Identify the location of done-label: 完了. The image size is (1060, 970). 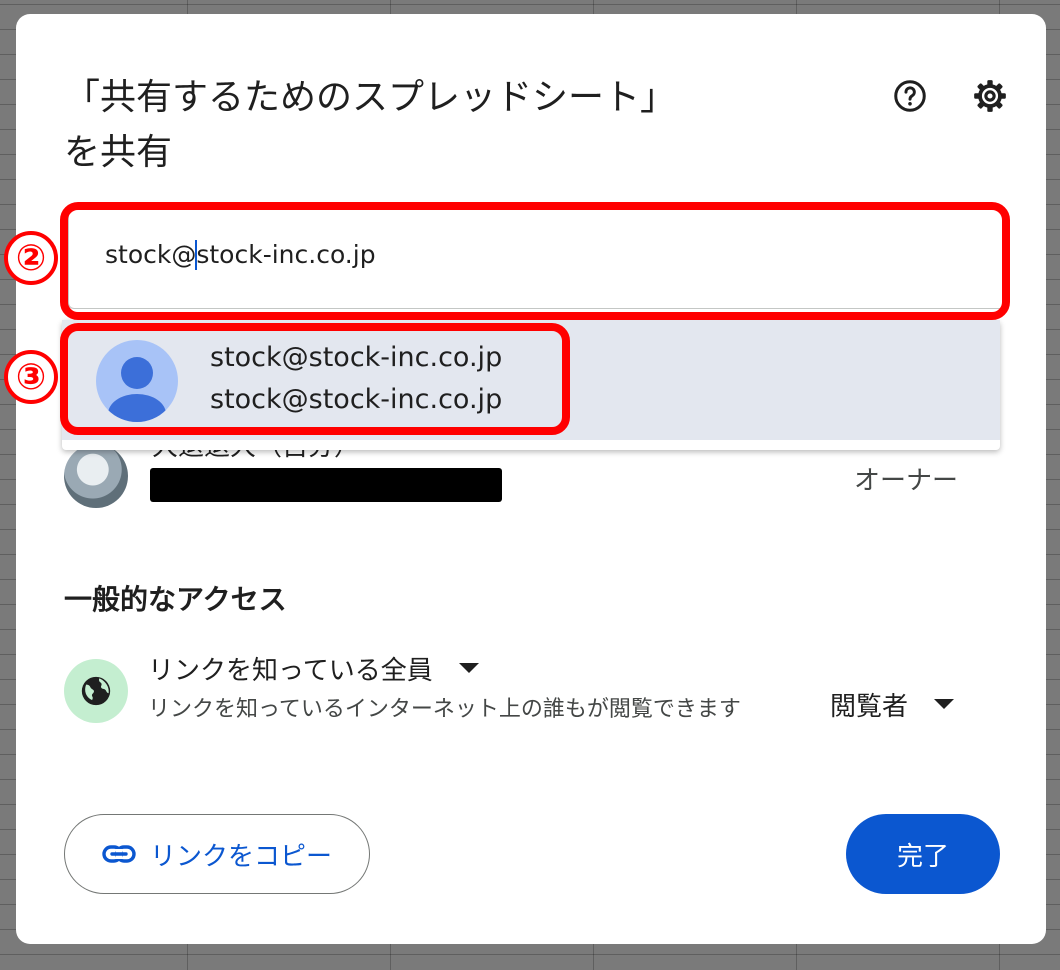
(922, 856).